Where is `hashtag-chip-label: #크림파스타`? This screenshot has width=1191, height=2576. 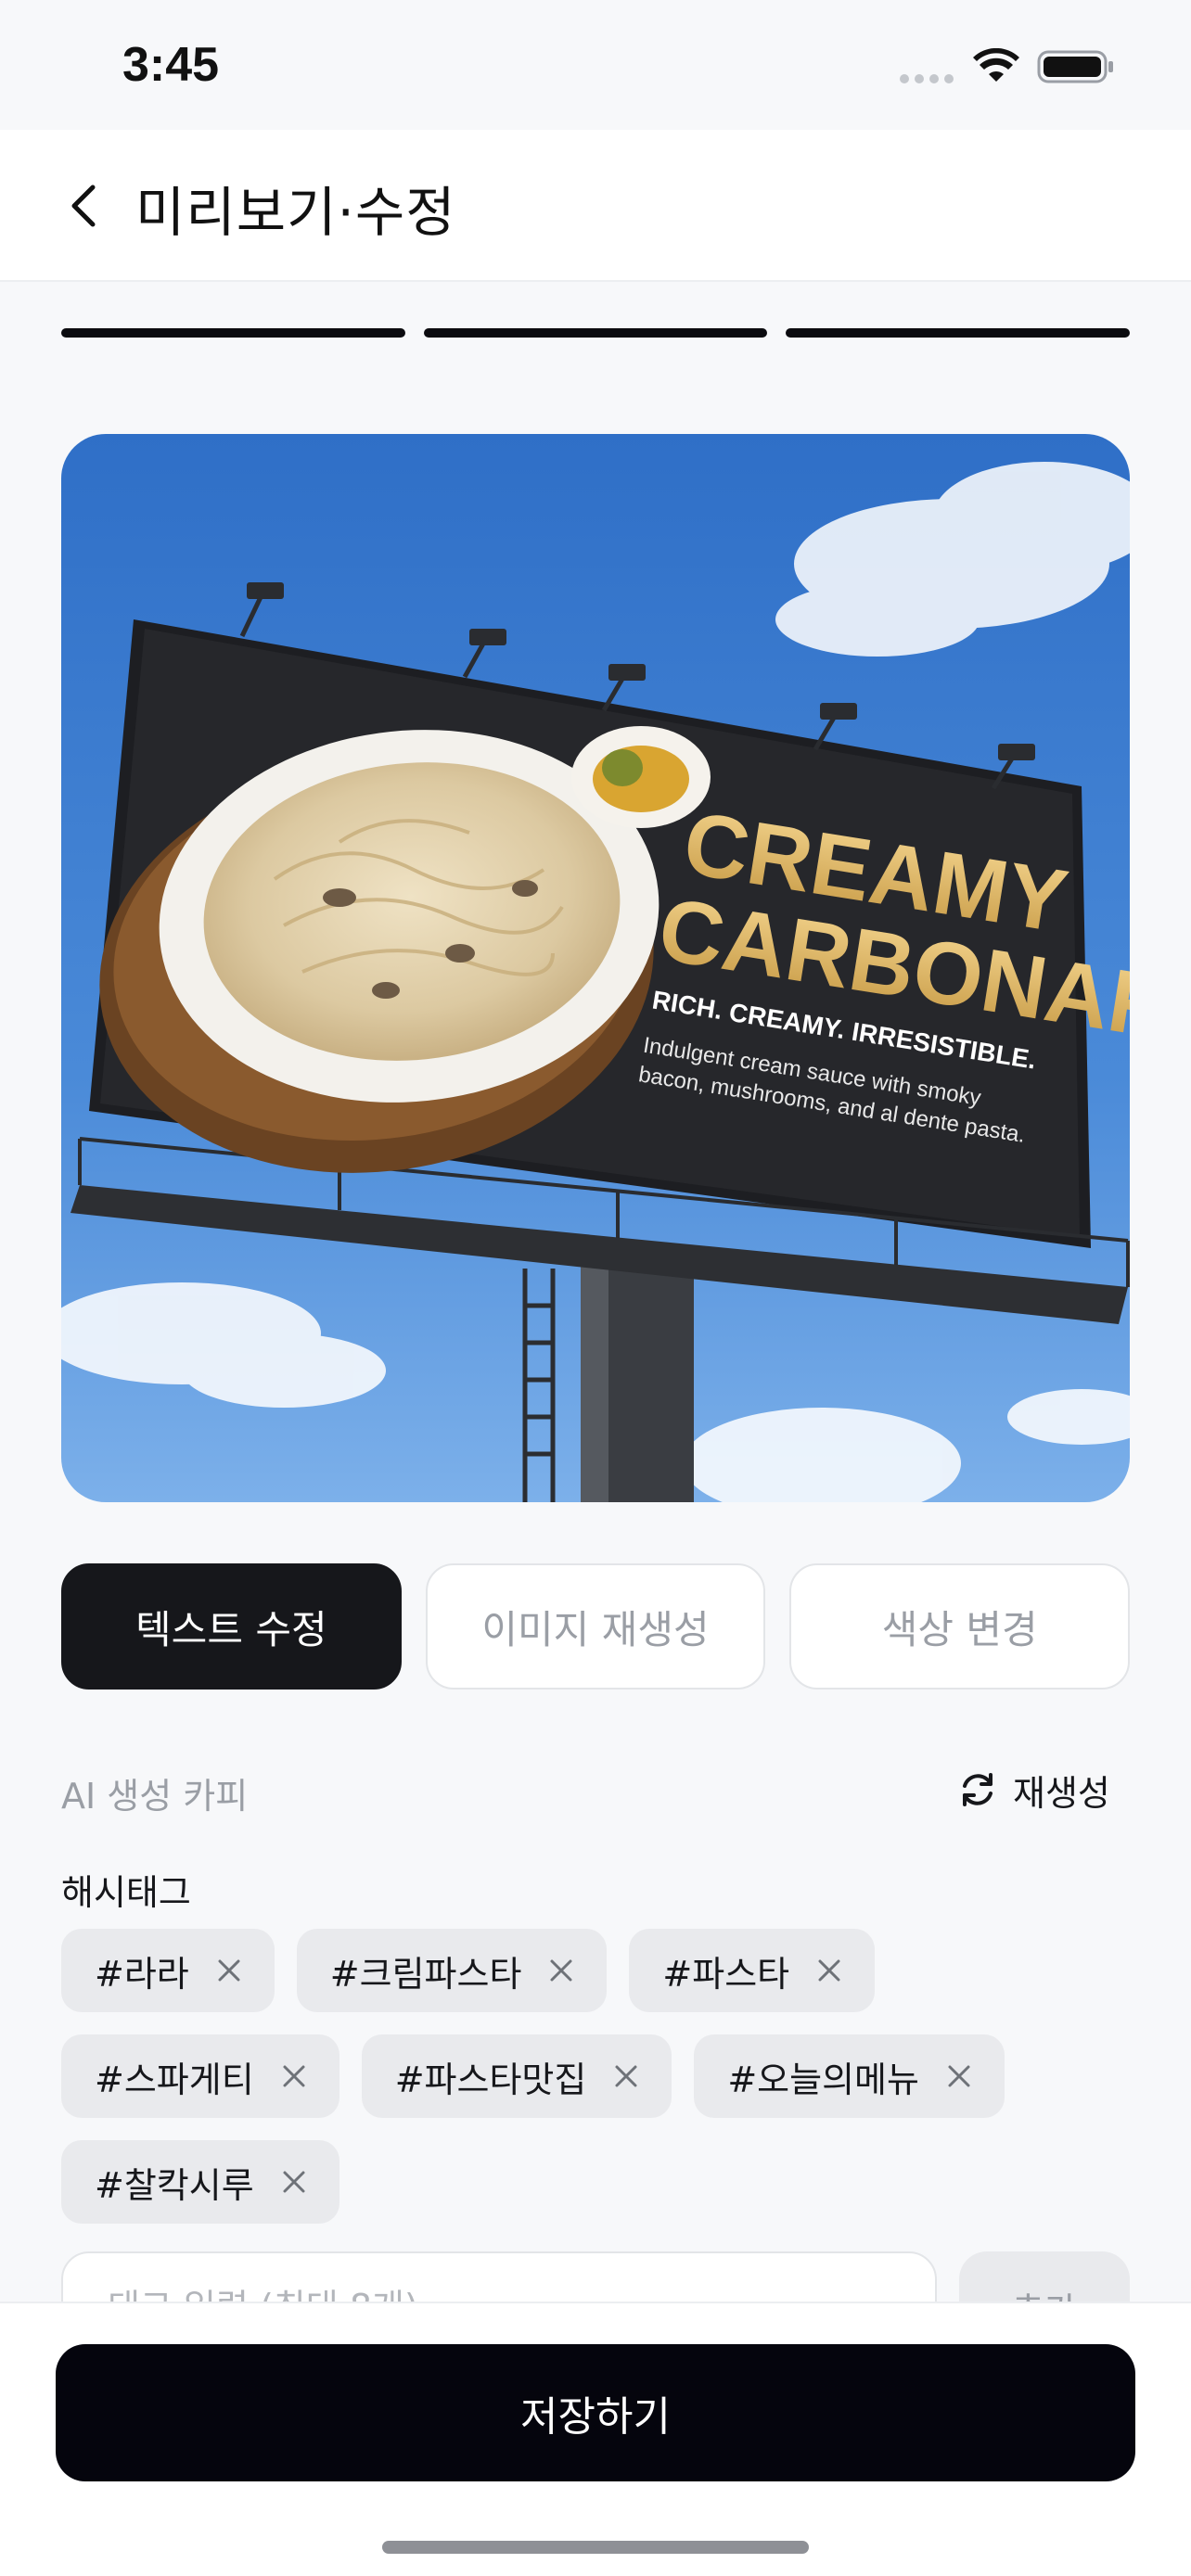 hashtag-chip-label: #크림파스타 is located at coordinates (425, 1974).